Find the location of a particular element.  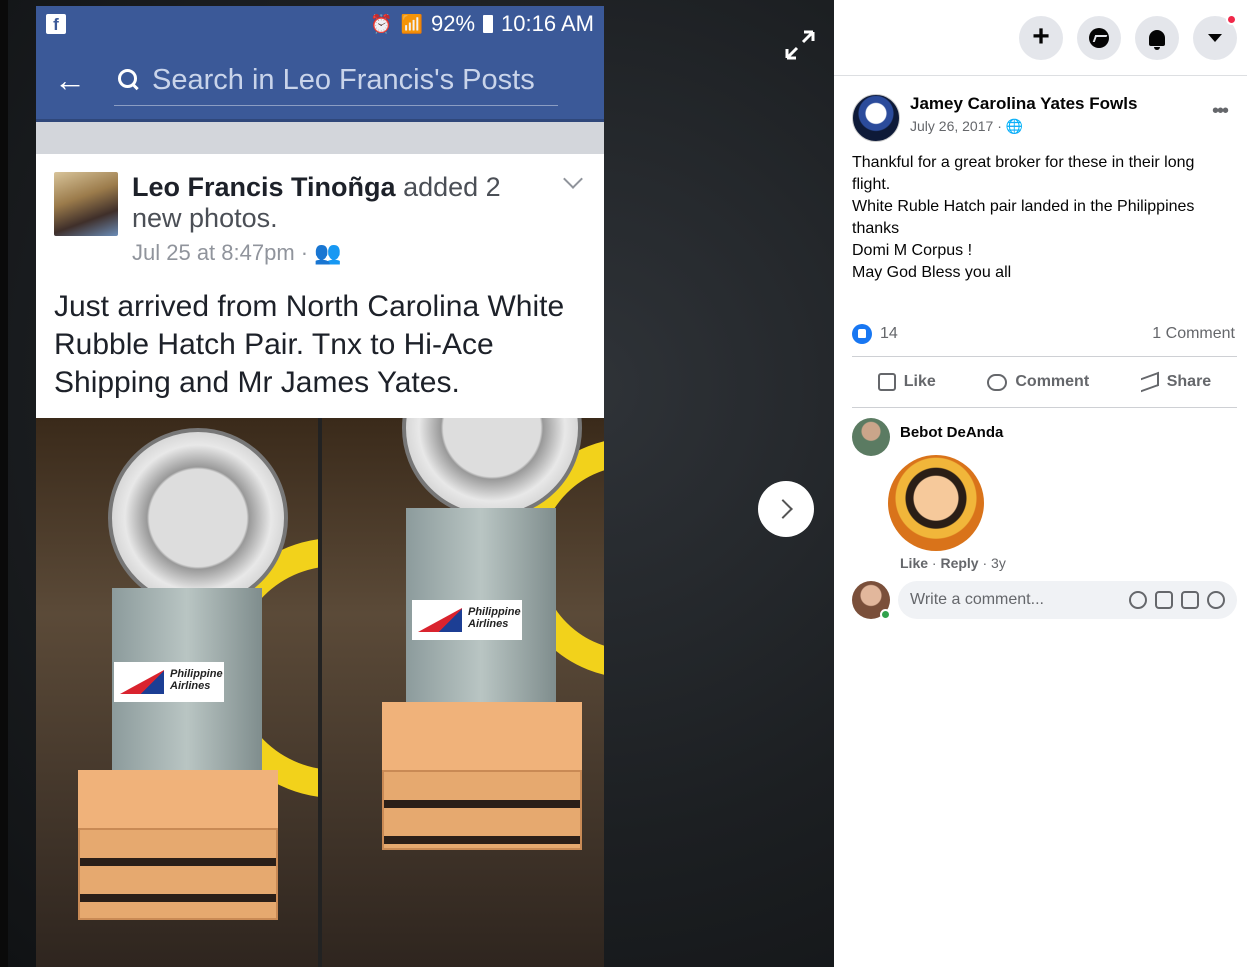

notifications-button is located at coordinates (1157, 37).